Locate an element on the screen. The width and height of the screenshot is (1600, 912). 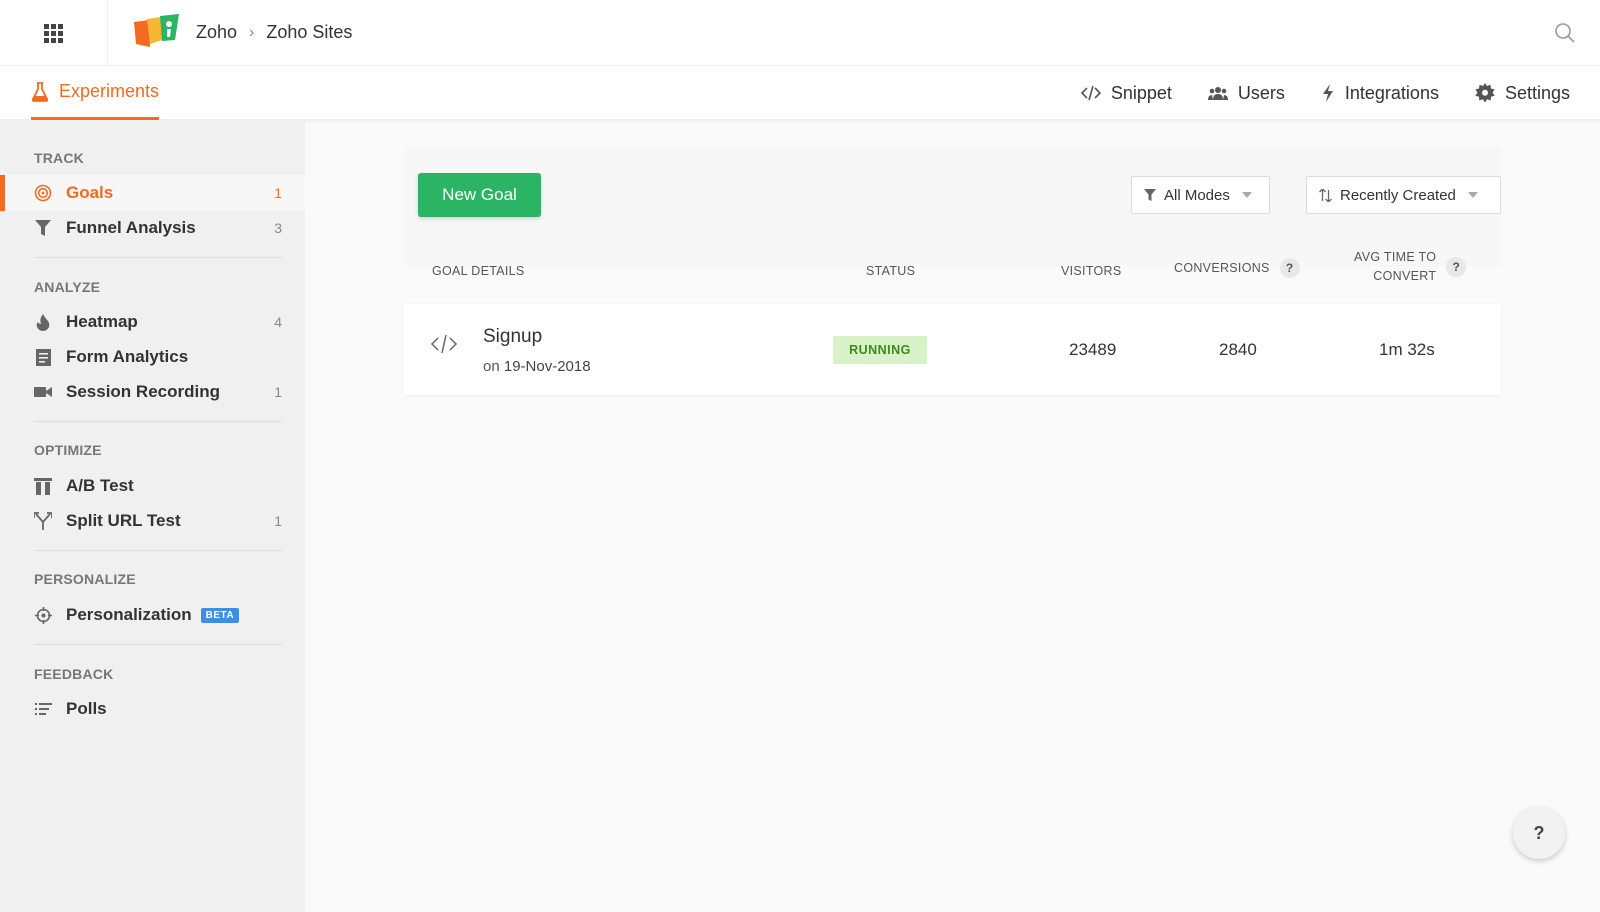
sidebar-item-session-recording: Session Recording 1 is located at coordinates (152, 392).